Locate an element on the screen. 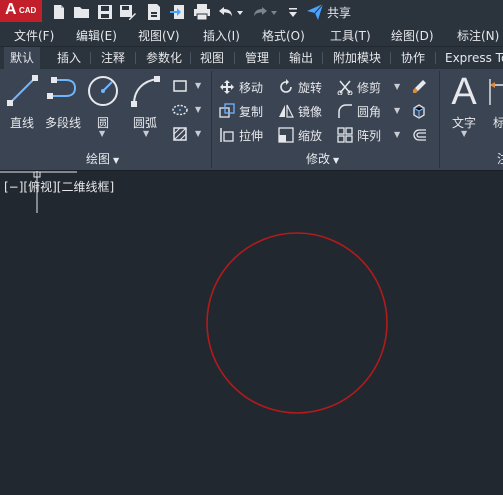 This screenshot has width=503, height=495. text-button: A is located at coordinates (464, 90).